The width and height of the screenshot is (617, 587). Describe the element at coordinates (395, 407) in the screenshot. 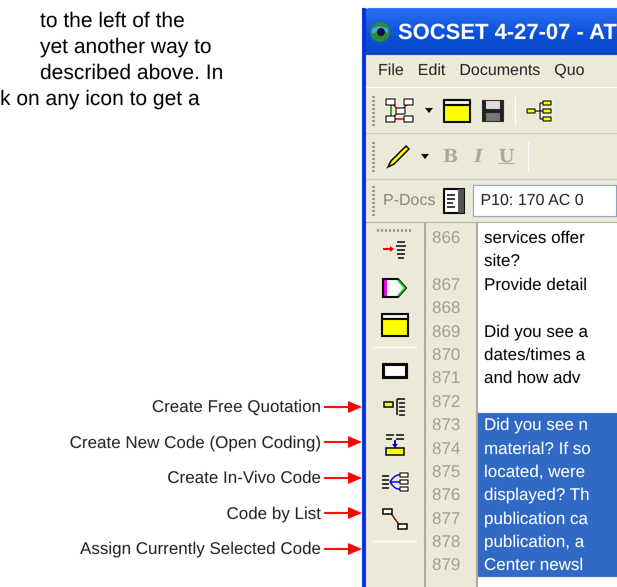

I see `code-icon` at that location.